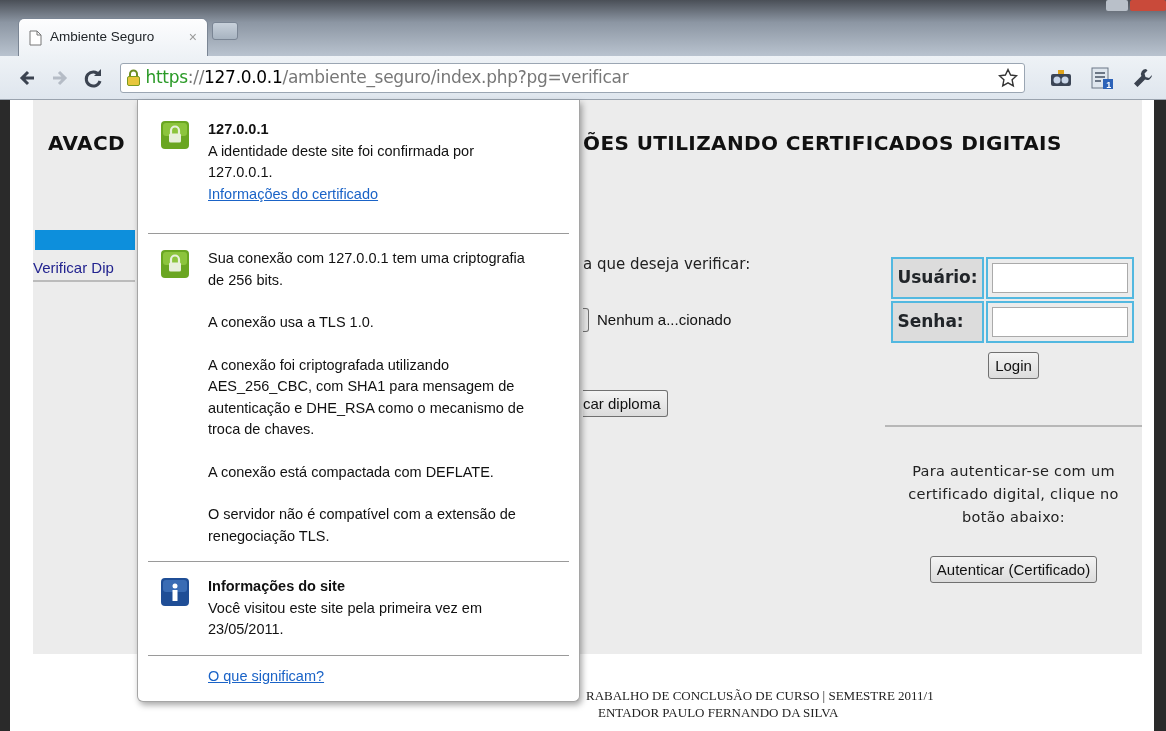 The height and width of the screenshot is (731, 1166). What do you see at coordinates (1013, 365) in the screenshot?
I see `login-button: Login` at bounding box center [1013, 365].